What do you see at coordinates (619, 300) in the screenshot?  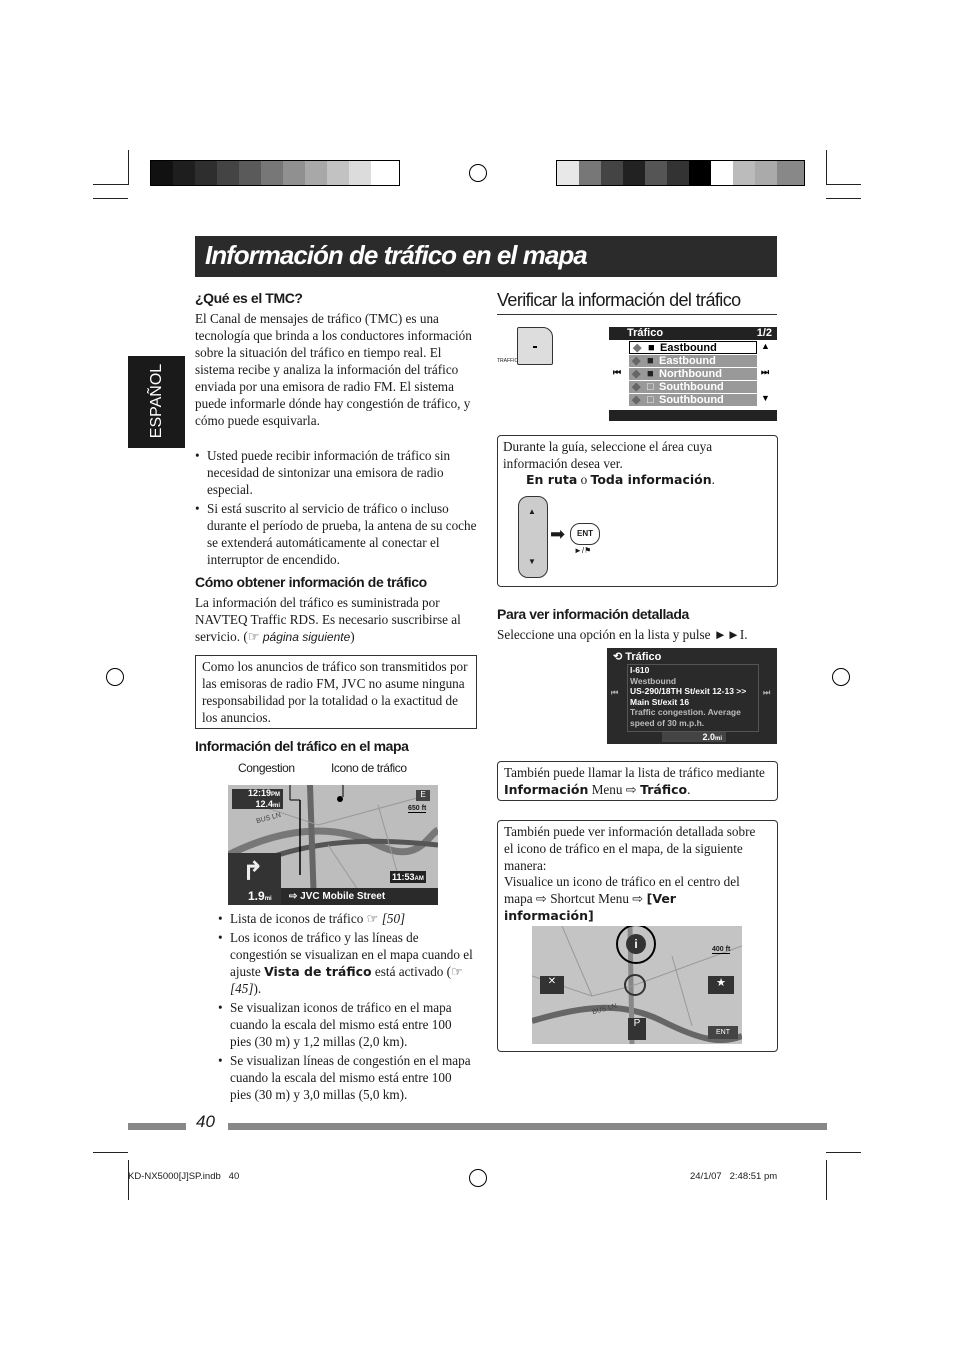 I see `section-heading: Verificar la información del tráfico` at bounding box center [619, 300].